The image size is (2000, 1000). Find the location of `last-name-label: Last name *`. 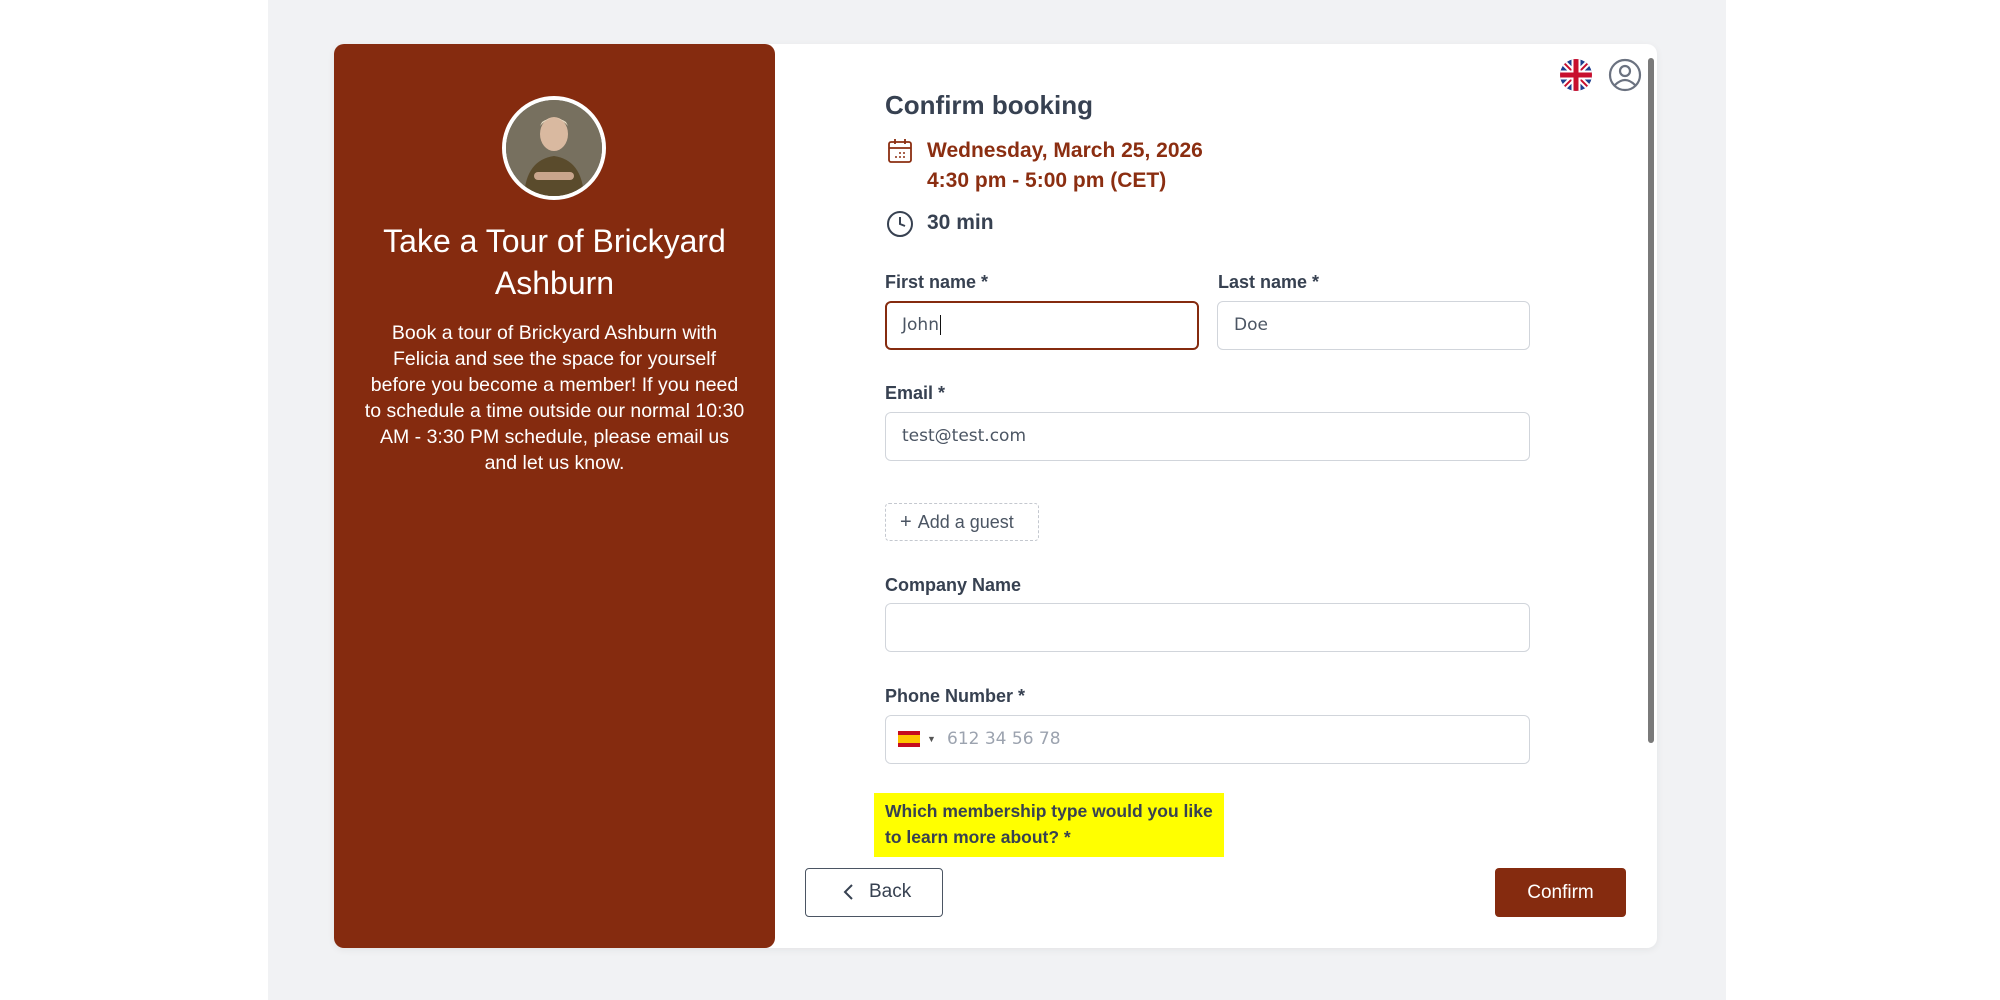

last-name-label: Last name * is located at coordinates (1269, 282).